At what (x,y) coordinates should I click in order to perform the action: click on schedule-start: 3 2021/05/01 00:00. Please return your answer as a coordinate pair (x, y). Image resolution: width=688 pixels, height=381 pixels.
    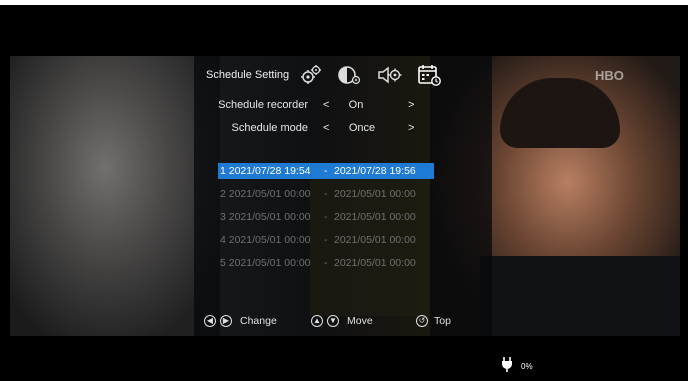
    Looking at the image, I should click on (265, 217).